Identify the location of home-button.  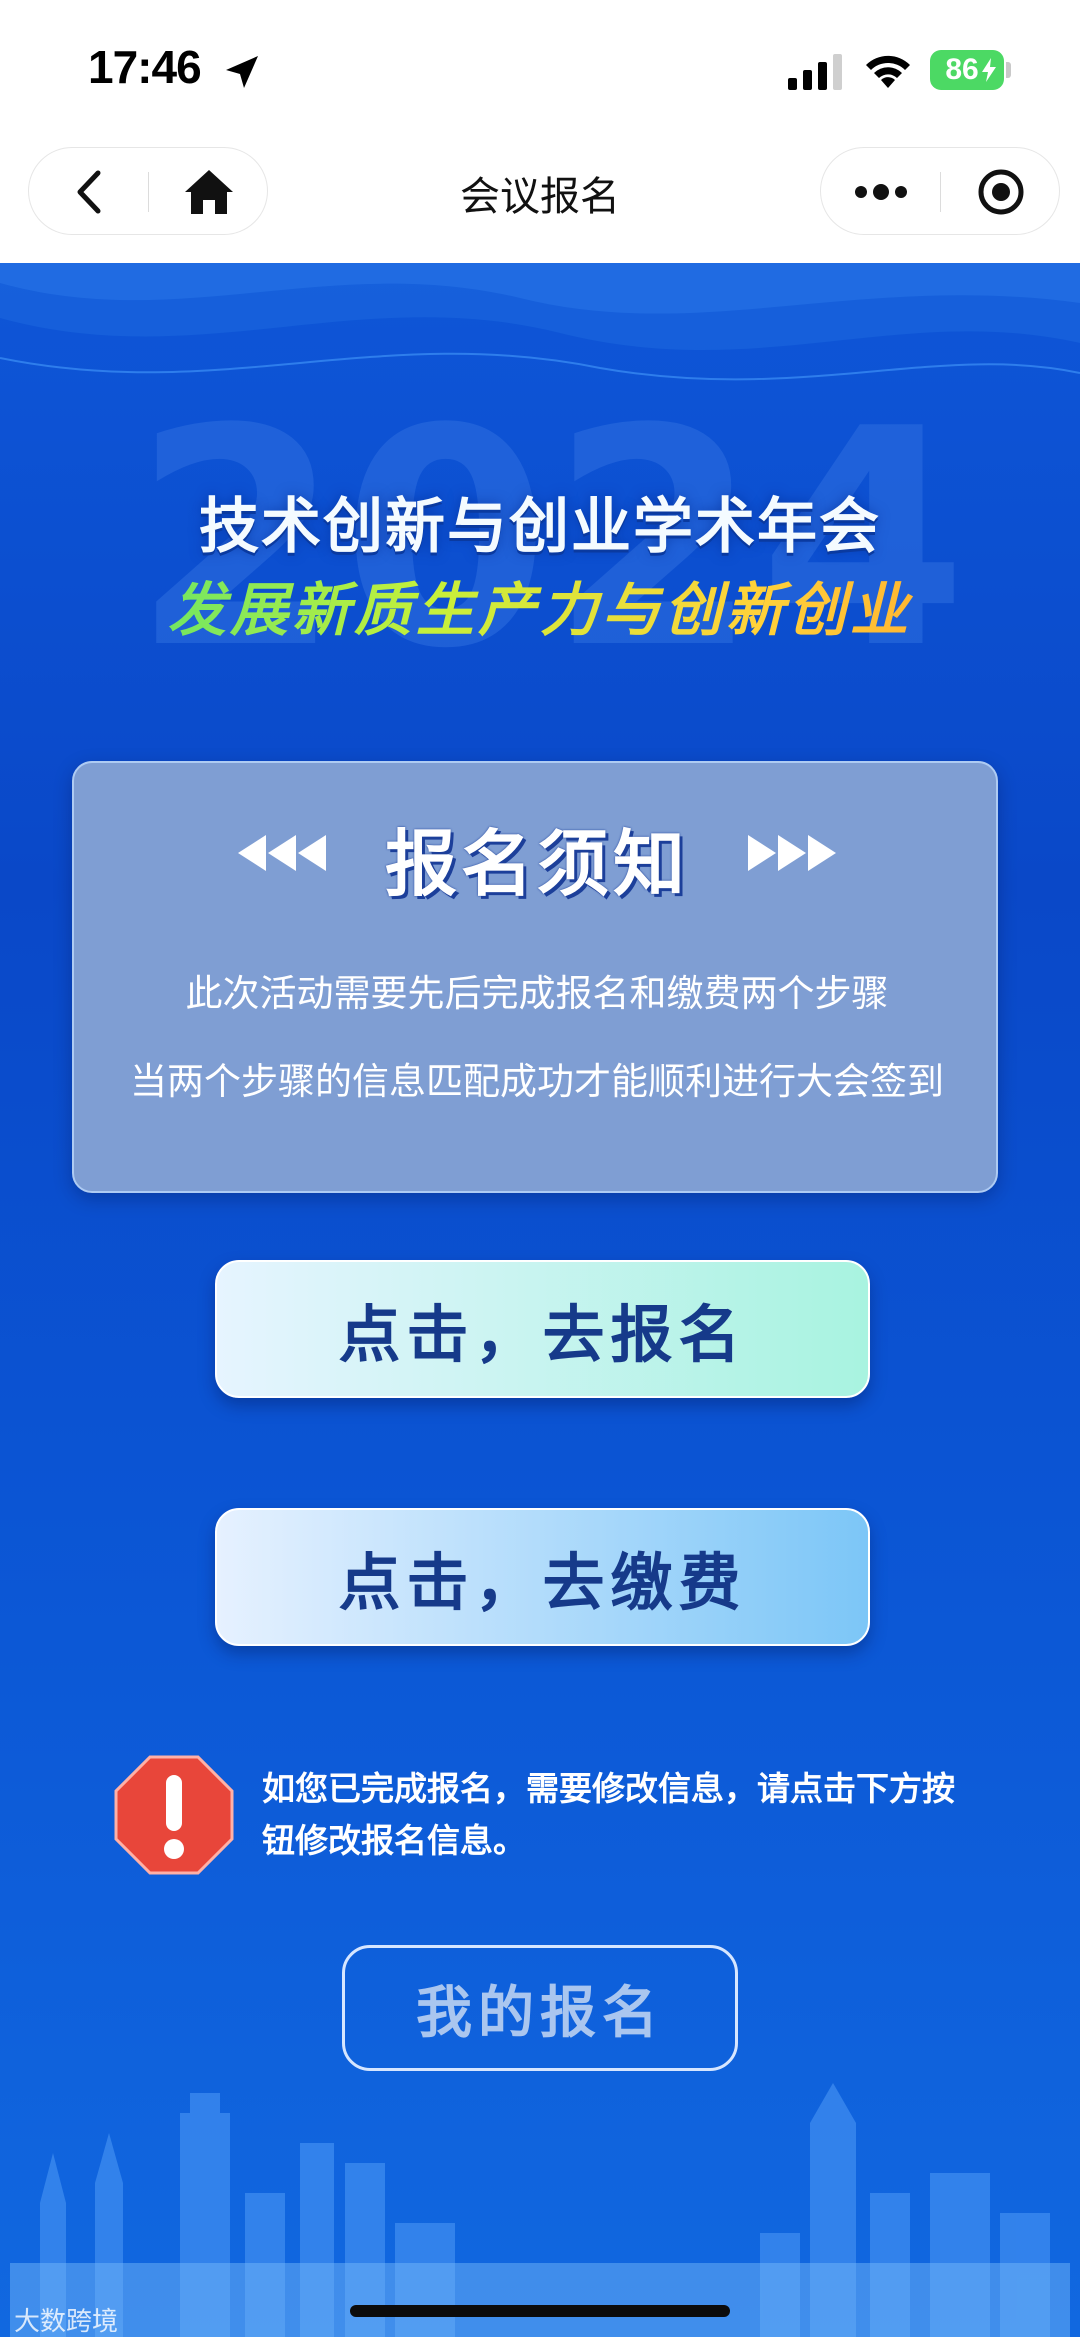
(208, 192).